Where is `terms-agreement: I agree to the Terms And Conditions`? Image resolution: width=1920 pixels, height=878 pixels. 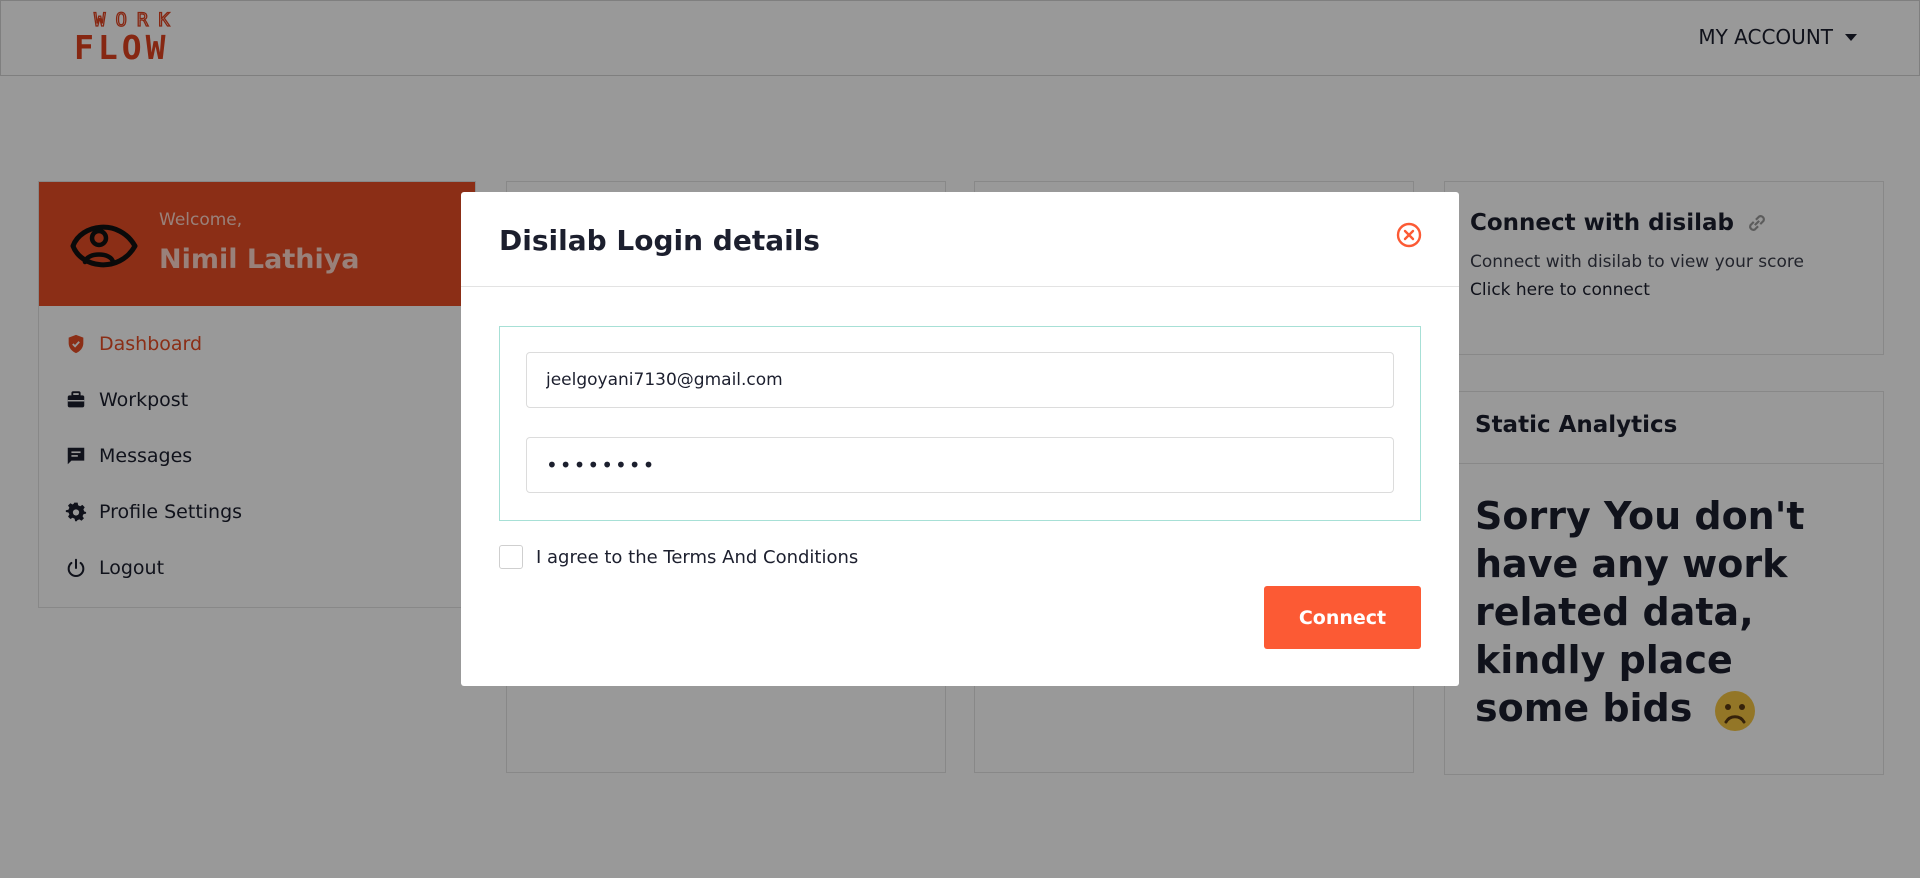
terms-agreement: I agree to the Terms And Conditions is located at coordinates (678, 557).